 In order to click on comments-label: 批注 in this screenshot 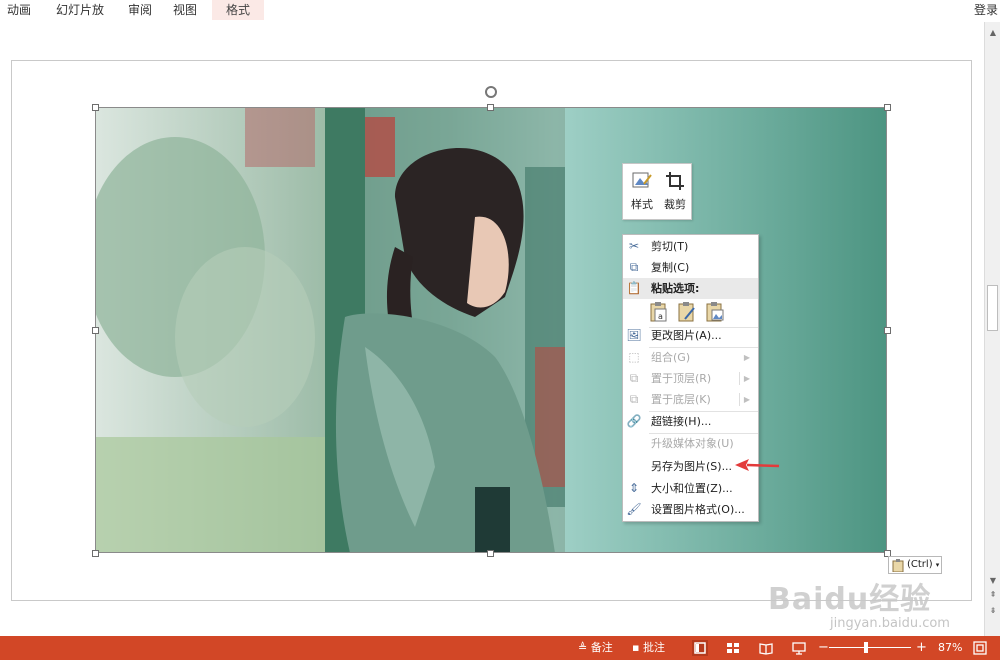, I will do `click(653, 647)`.